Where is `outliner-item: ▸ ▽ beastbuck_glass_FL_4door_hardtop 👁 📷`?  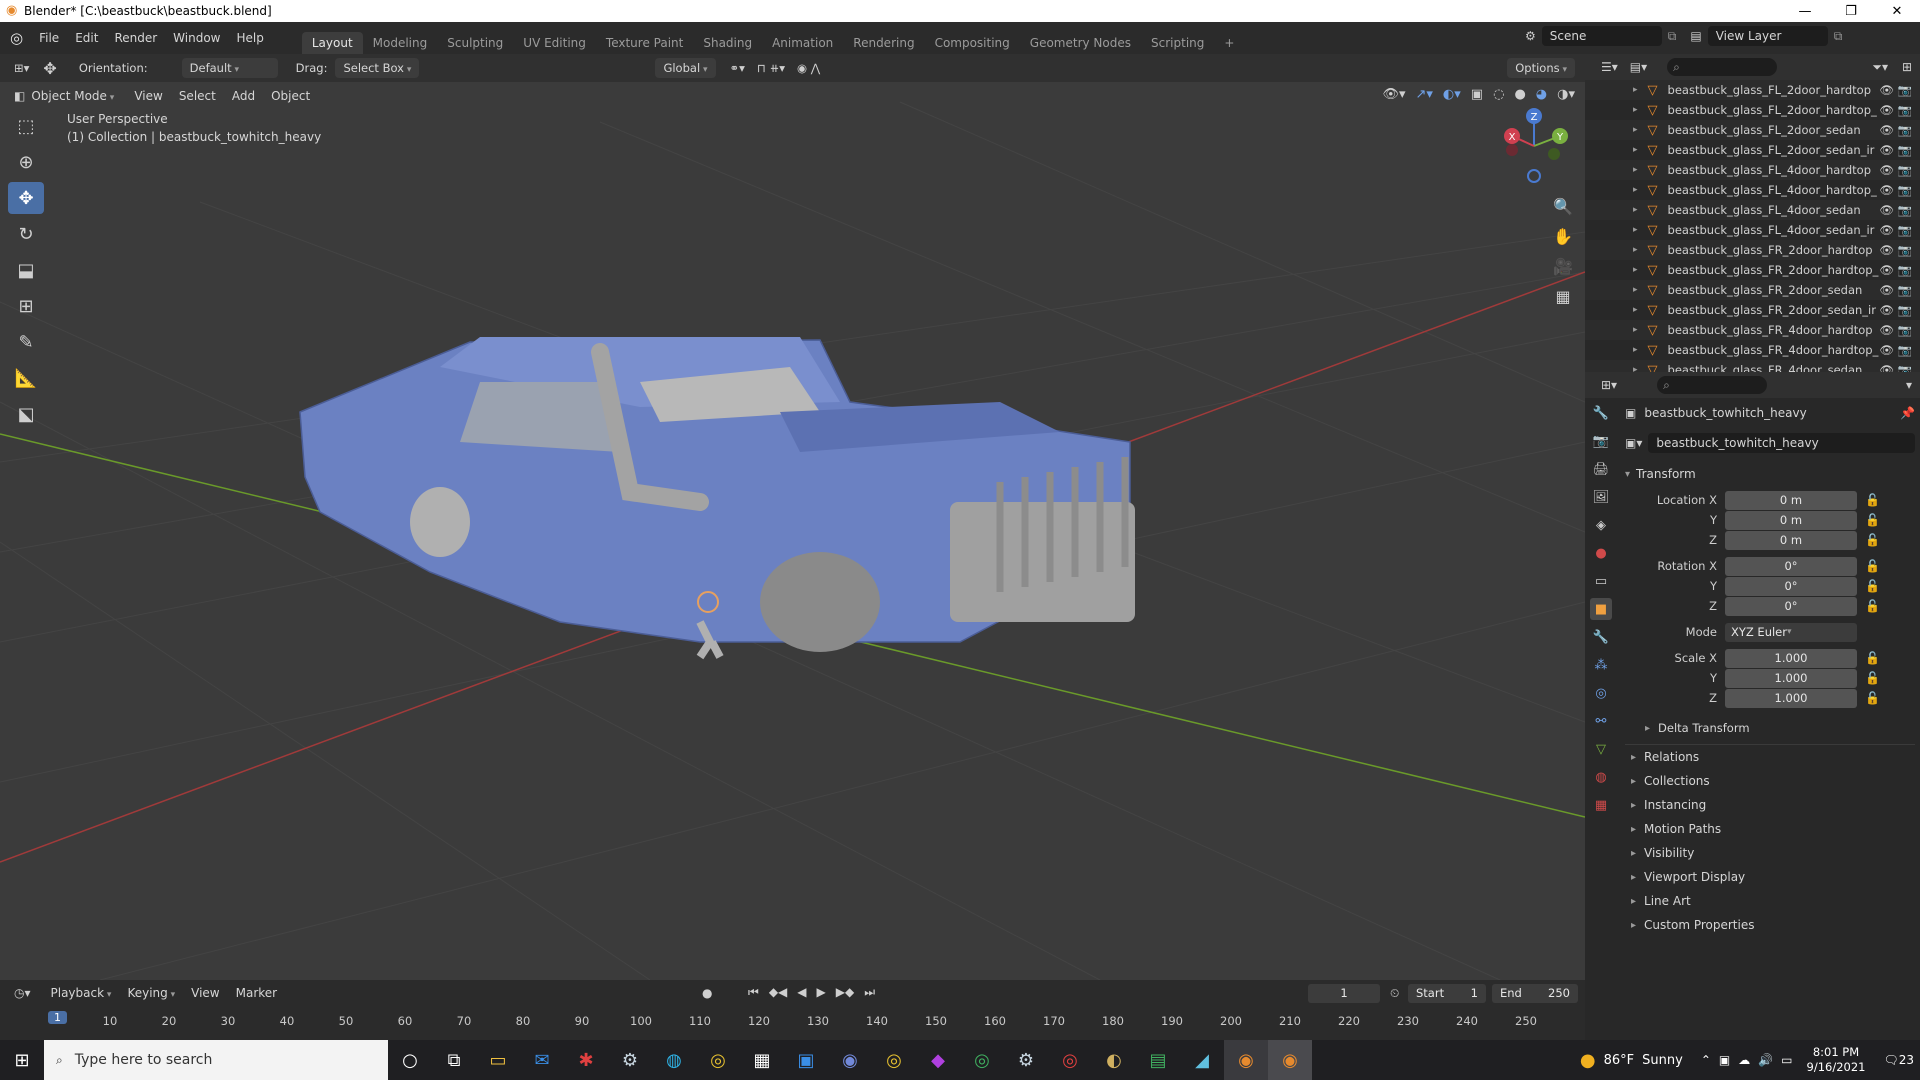
outliner-item: ▸ ▽ beastbuck_glass_FL_4door_hardtop 👁 📷 is located at coordinates (1752, 170).